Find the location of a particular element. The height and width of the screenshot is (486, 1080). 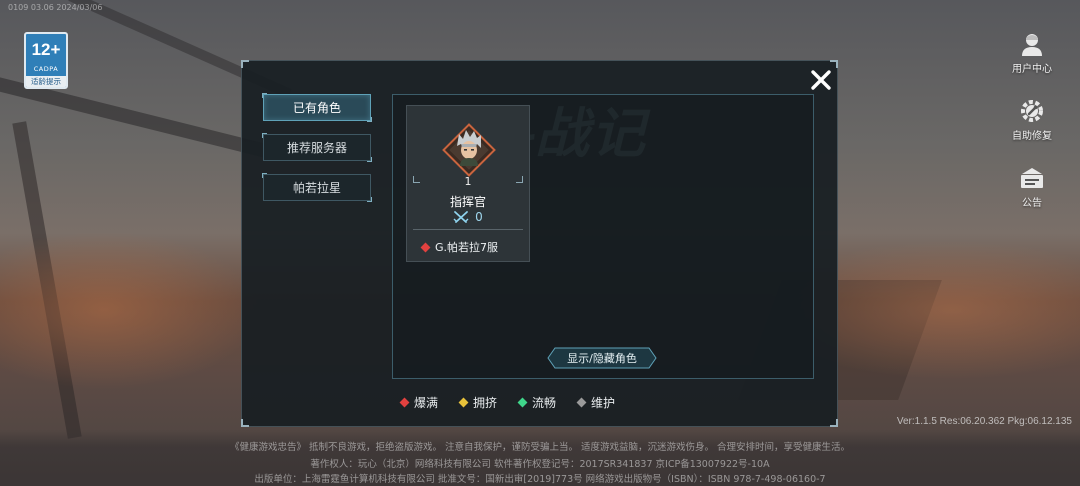

legend-item-crowded: 拥挤 is located at coordinates (478, 402).